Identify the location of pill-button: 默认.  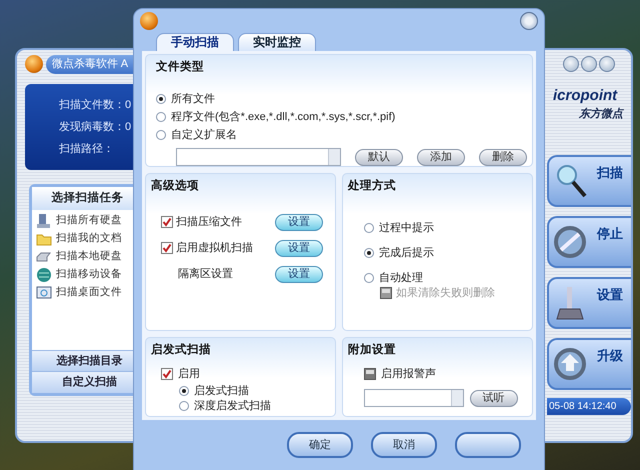
(379, 157).